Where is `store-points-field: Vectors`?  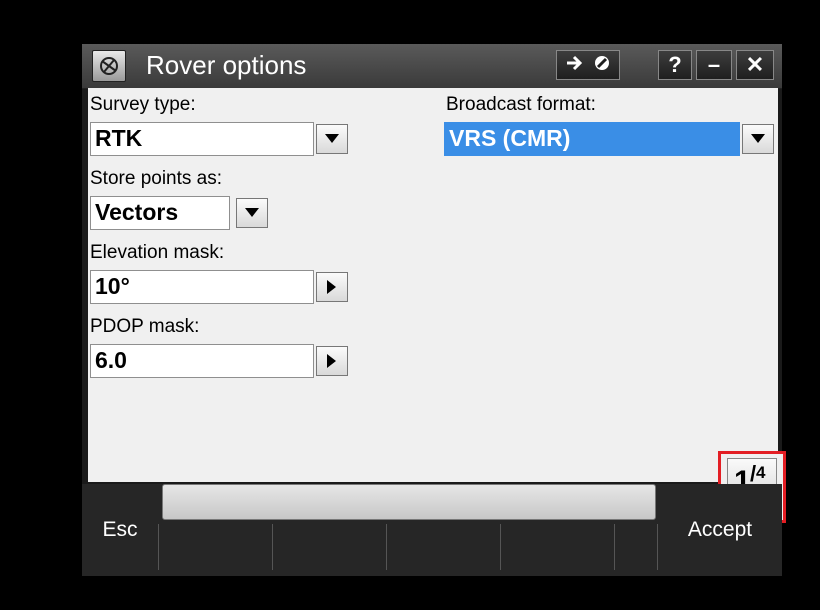
store-points-field: Vectors is located at coordinates (160, 213).